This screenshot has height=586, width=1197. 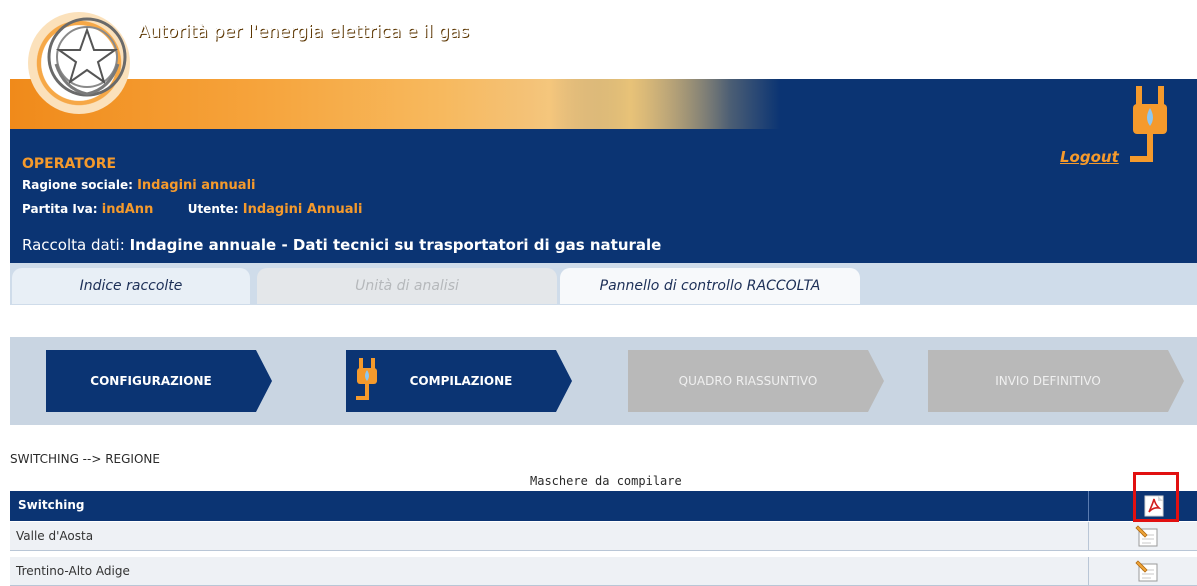 I want to click on ragione-sociale: Ragione sociale: Indagini annuali, so click(x=138, y=185).